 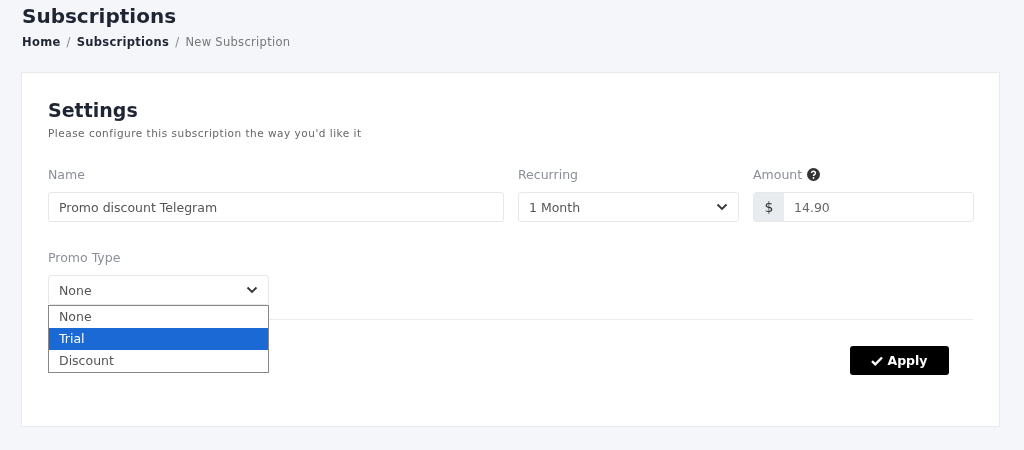 I want to click on dropdown-option: Discount, so click(x=158, y=361).